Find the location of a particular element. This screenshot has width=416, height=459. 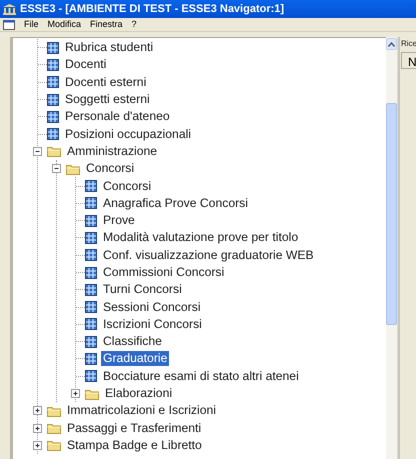

tree-item: Docenti is located at coordinates (85, 64).